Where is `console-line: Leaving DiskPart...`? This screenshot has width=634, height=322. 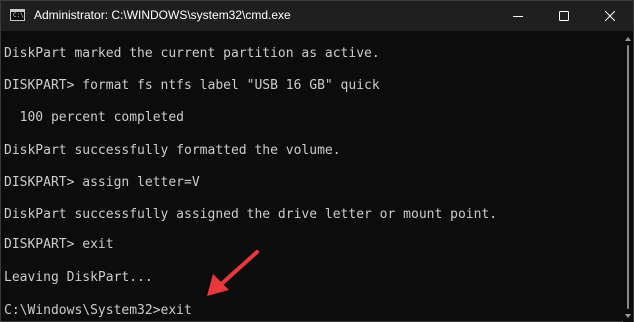
console-line: Leaving DiskPart... is located at coordinates (78, 277).